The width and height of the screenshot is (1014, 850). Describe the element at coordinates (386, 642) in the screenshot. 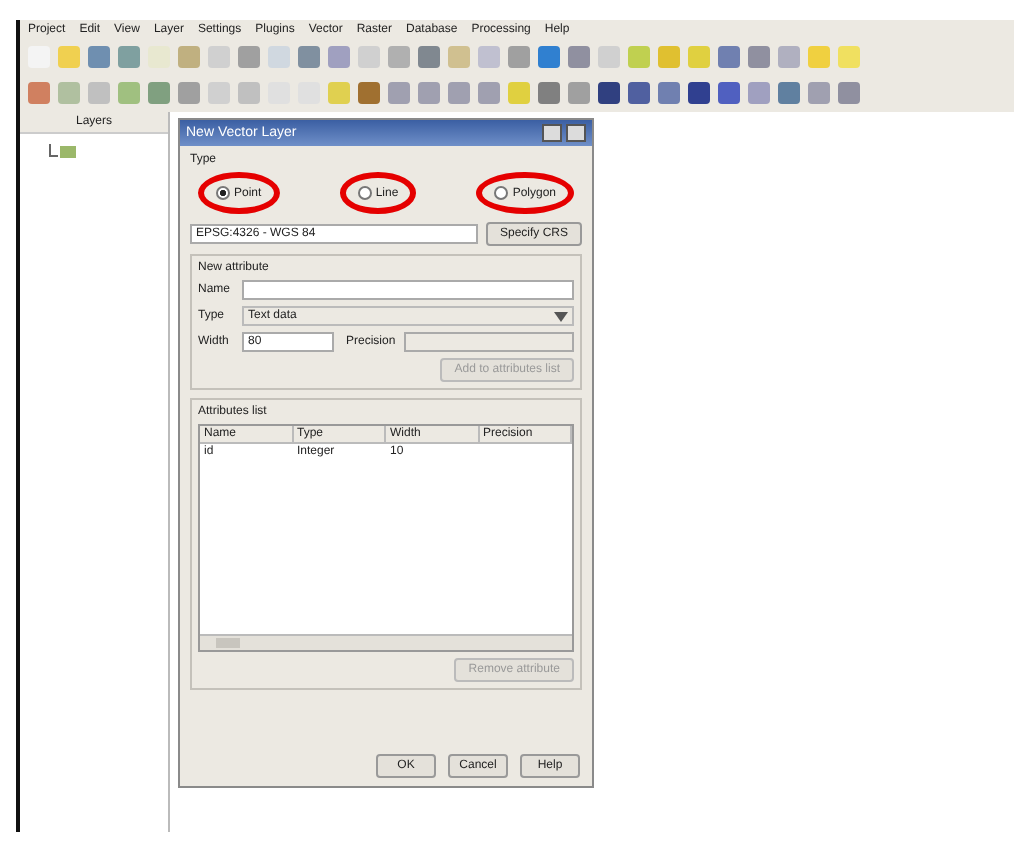

I see `horizontal-scrollbar` at that location.